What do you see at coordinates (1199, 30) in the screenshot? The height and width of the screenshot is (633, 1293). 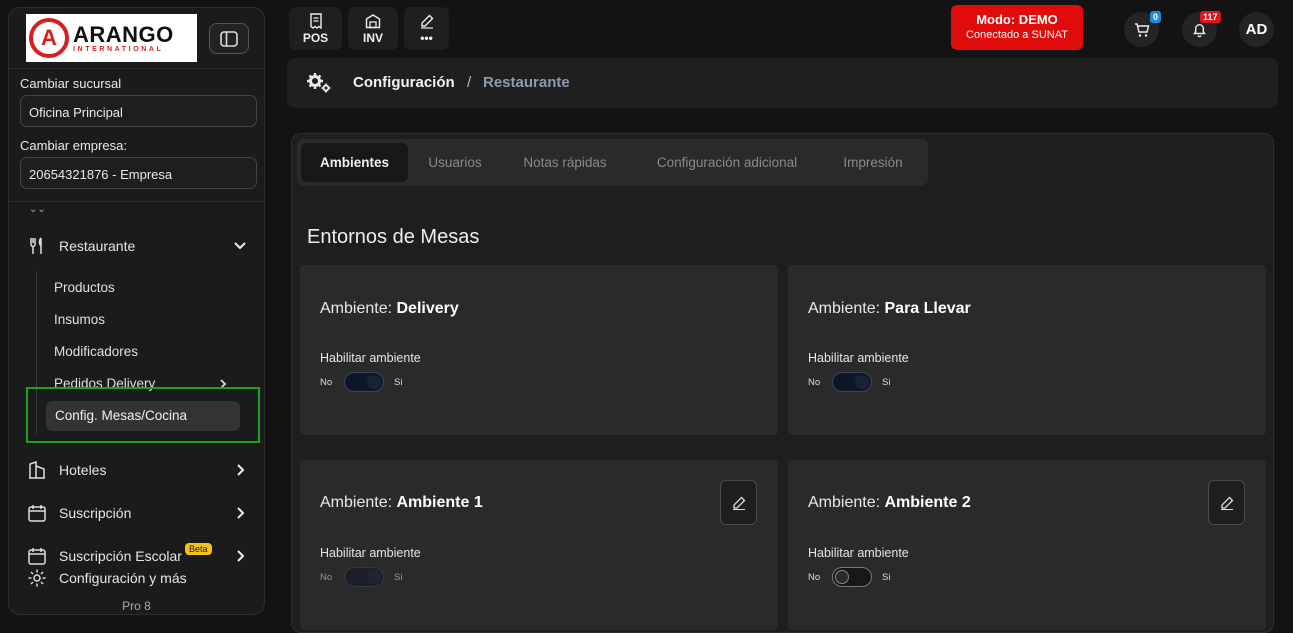 I see `bell-icon` at bounding box center [1199, 30].